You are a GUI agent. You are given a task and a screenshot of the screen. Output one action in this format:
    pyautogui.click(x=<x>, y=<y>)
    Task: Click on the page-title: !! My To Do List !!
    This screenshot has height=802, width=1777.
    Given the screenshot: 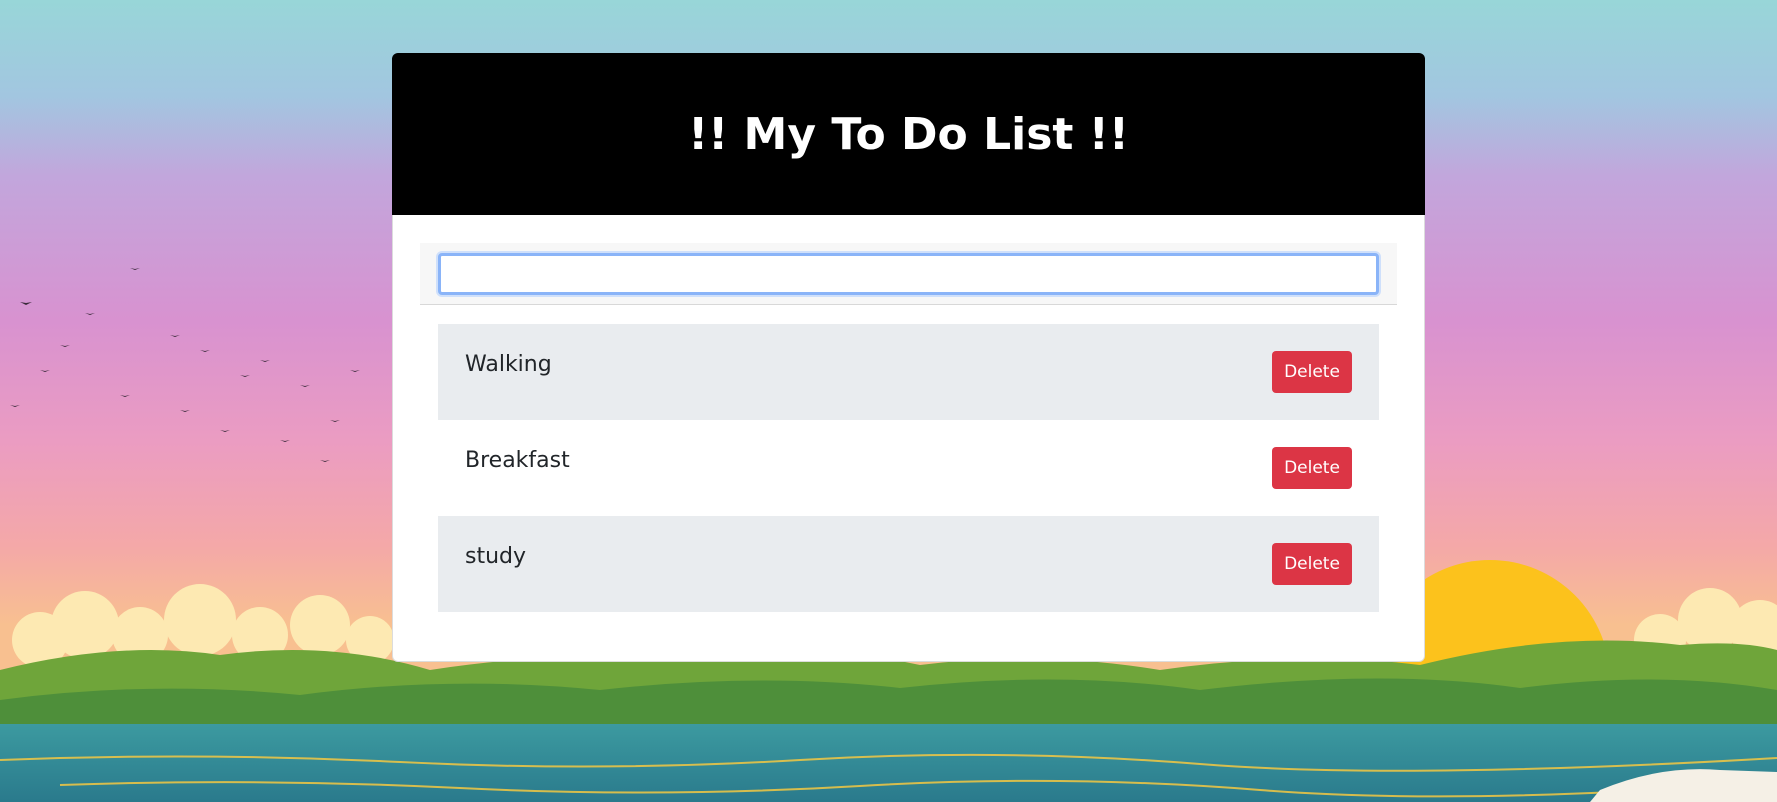 What is the action you would take?
    pyautogui.click(x=908, y=134)
    